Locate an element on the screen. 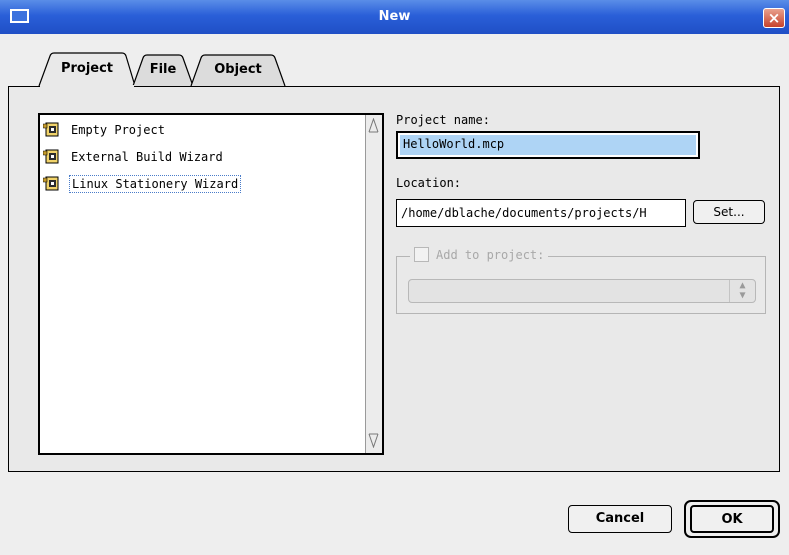 This screenshot has width=789, height=555. scroll-up-icon is located at coordinates (373, 125).